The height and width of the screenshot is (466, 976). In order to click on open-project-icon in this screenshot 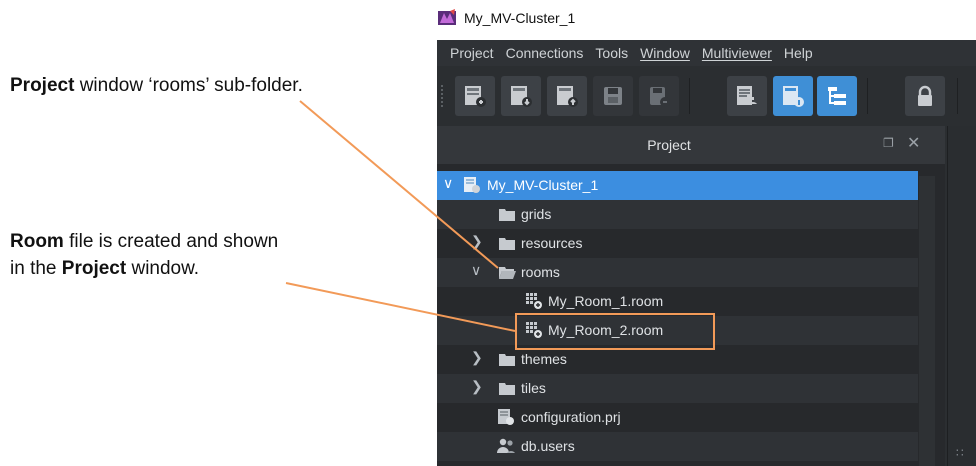, I will do `click(521, 96)`.